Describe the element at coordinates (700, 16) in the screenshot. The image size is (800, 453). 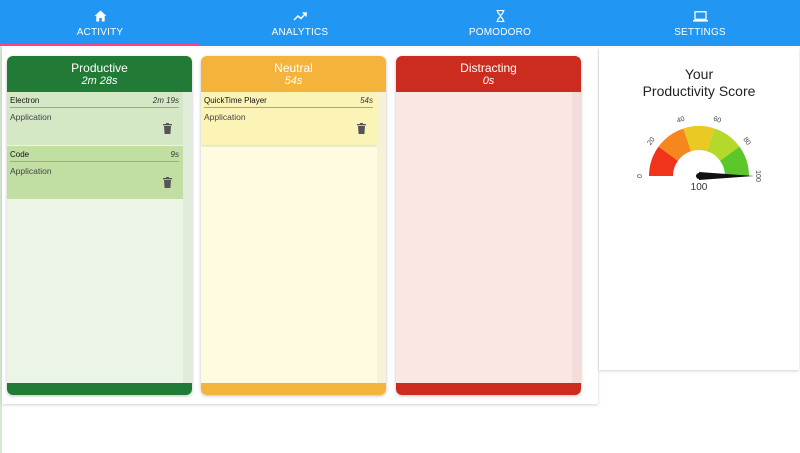
I see `laptop-icon` at that location.